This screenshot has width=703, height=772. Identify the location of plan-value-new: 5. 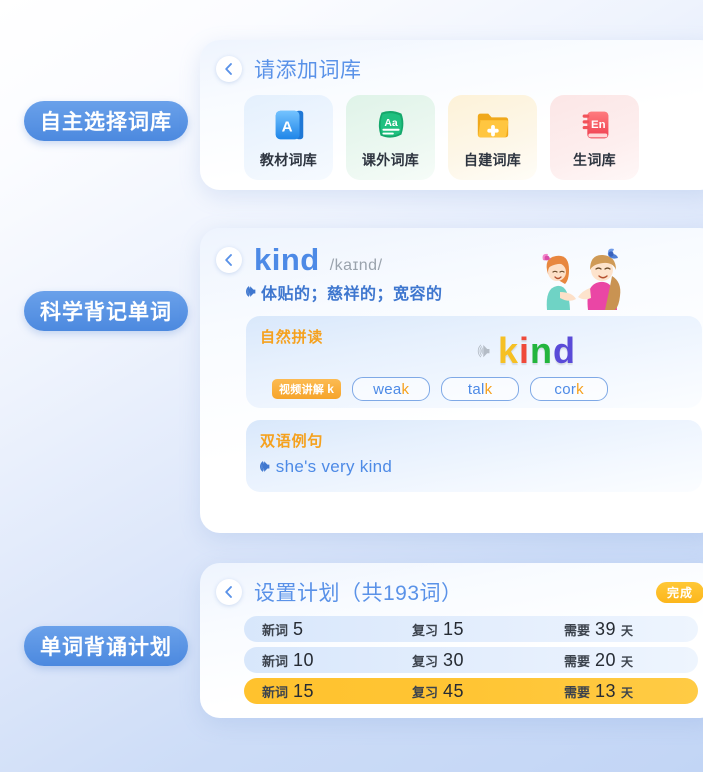
(298, 628).